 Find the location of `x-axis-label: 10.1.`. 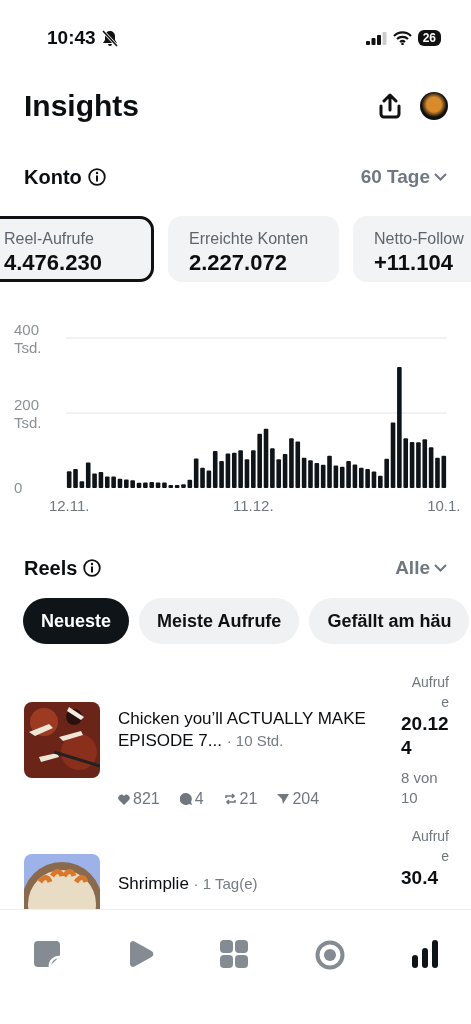

x-axis-label: 10.1. is located at coordinates (444, 505).